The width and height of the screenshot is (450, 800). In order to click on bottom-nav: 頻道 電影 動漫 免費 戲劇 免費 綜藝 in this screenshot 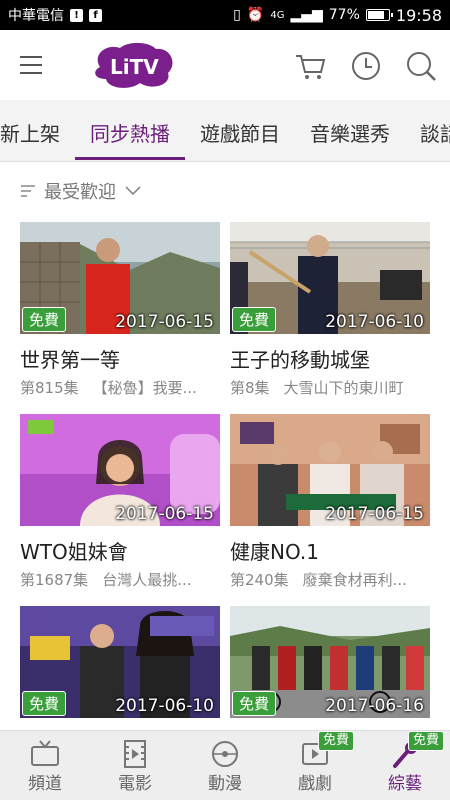, I will do `click(225, 765)`.